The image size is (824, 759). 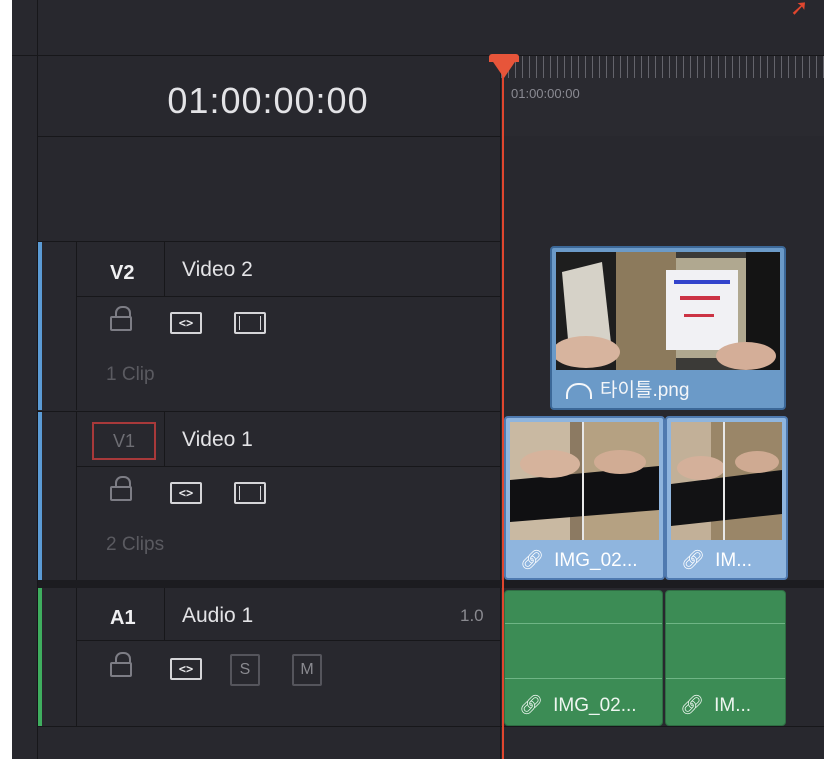 What do you see at coordinates (40, 496) in the screenshot?
I see `v1-track-color-bar` at bounding box center [40, 496].